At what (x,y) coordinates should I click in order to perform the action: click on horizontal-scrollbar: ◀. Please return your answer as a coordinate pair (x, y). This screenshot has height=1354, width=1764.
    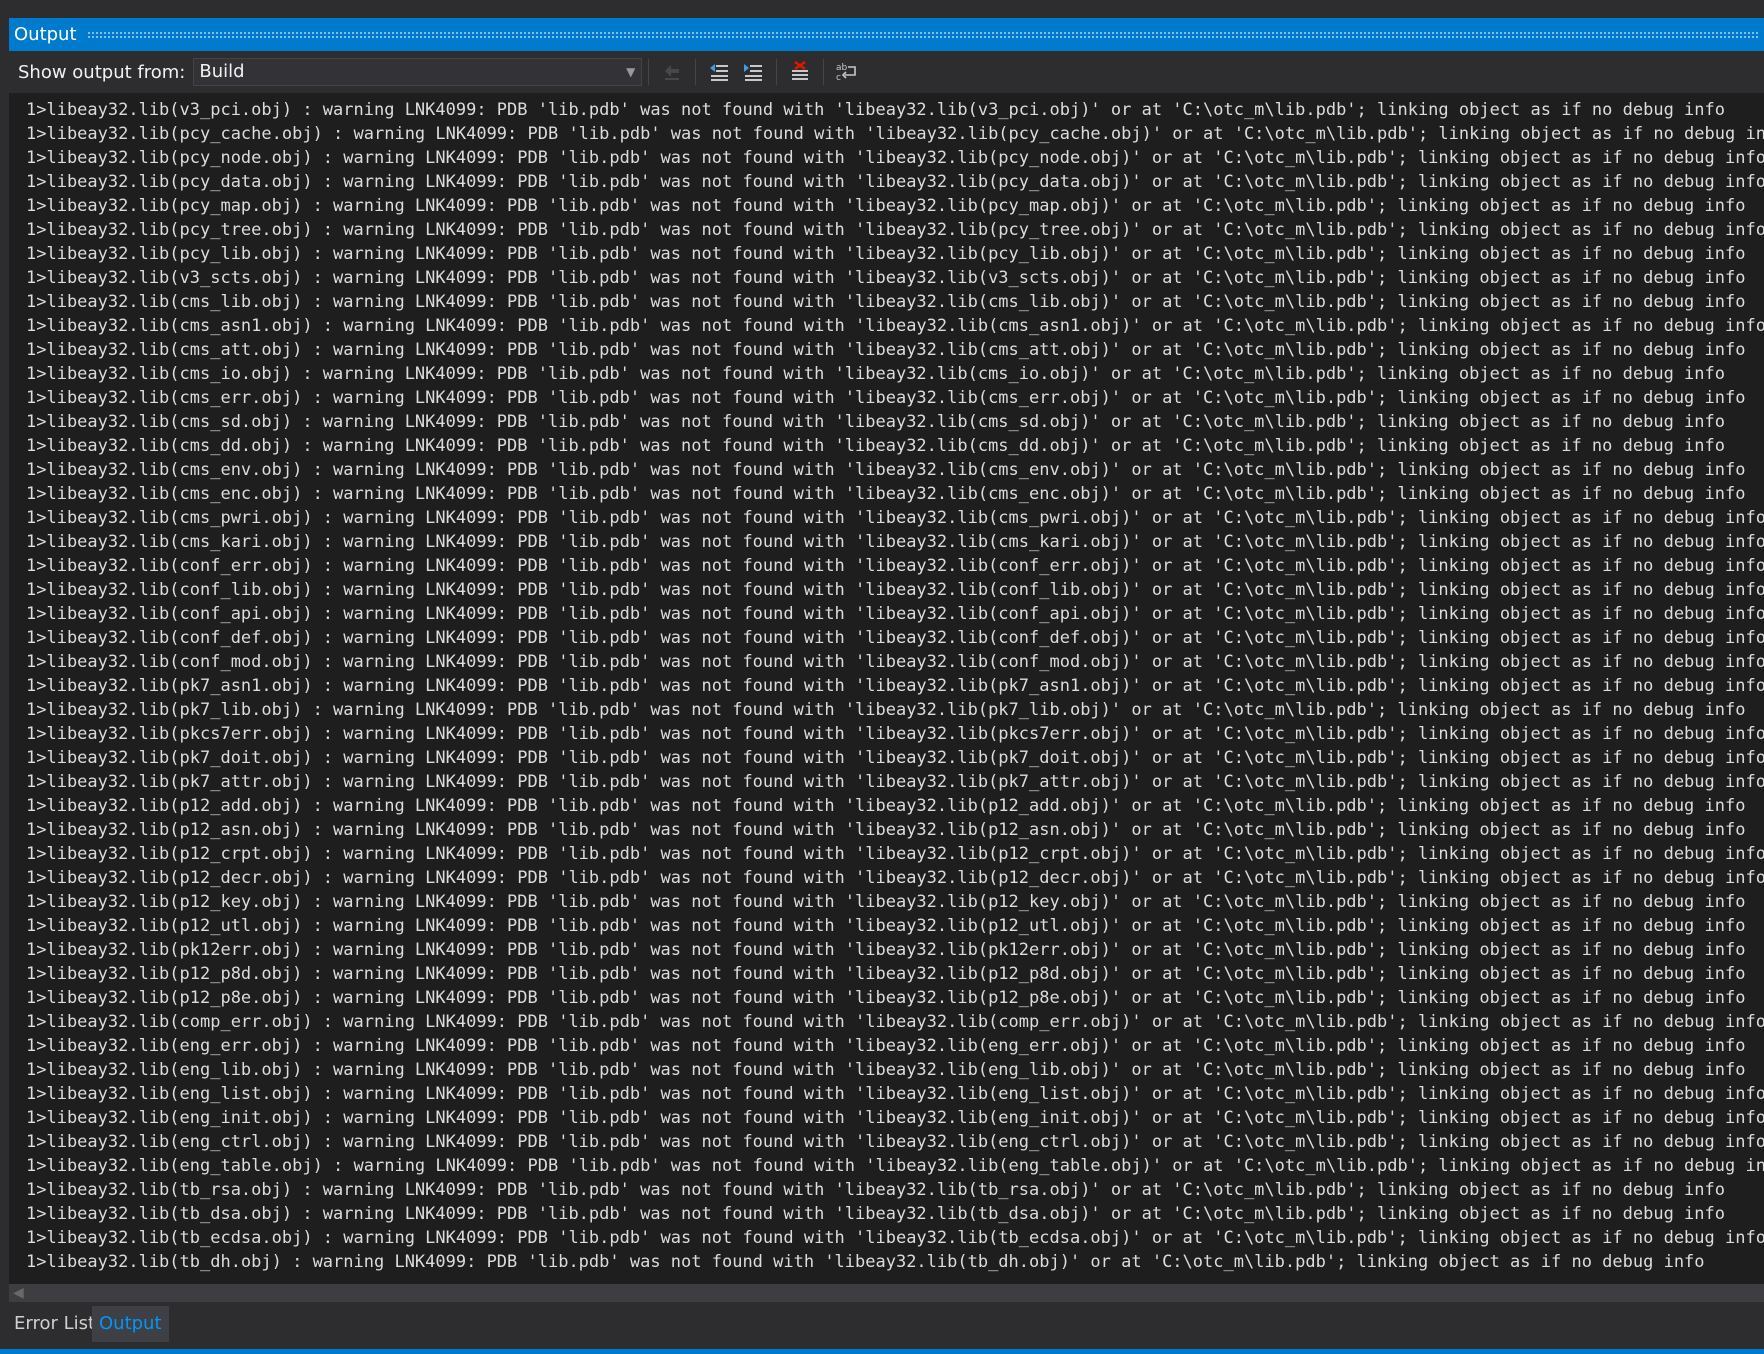
    Looking at the image, I should click on (886, 1293).